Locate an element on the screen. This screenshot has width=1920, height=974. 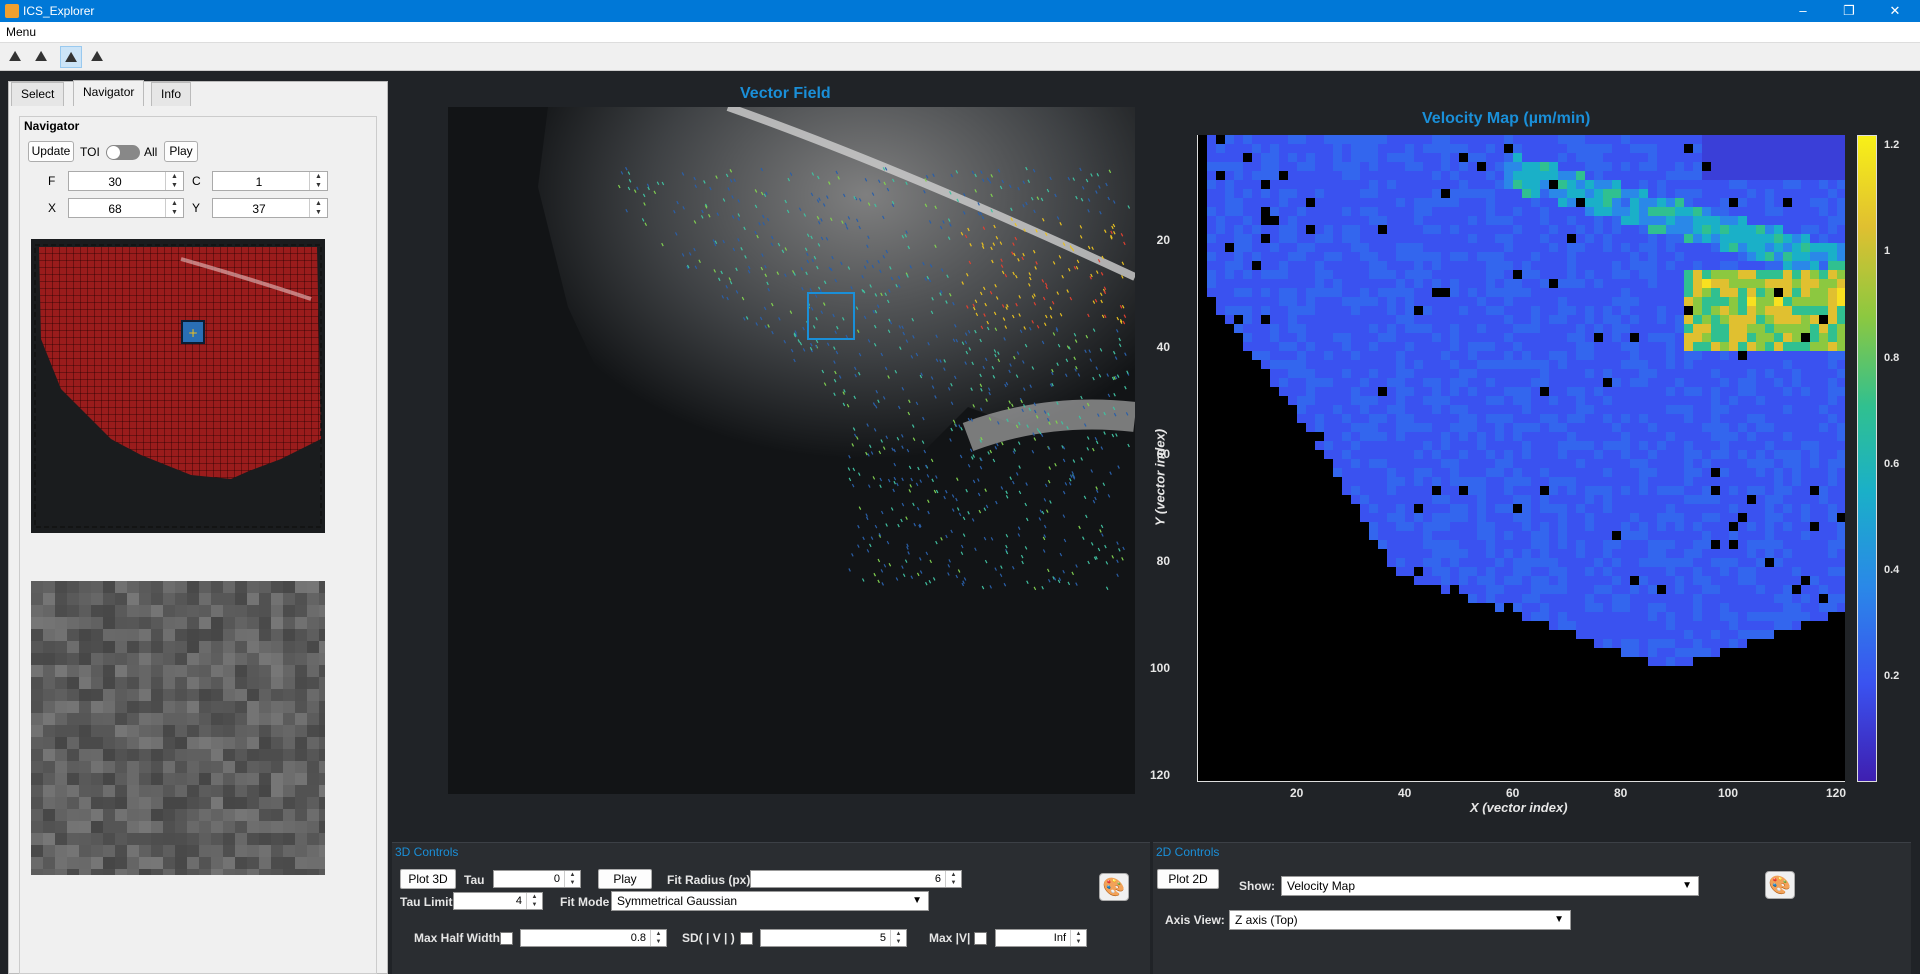
navigator-overview-image: + is located at coordinates (178, 386).